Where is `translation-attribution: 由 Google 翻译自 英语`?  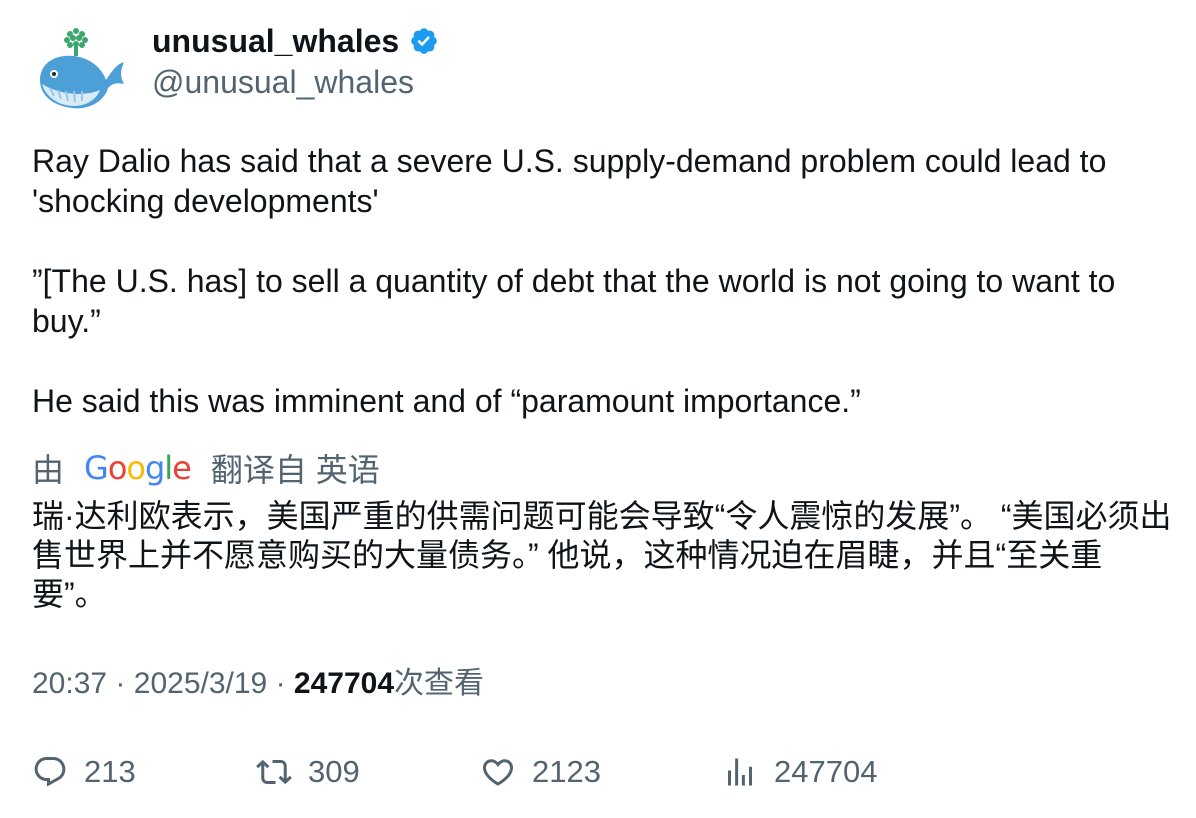
translation-attribution: 由 Google 翻译自 英语 is located at coordinates (206, 468).